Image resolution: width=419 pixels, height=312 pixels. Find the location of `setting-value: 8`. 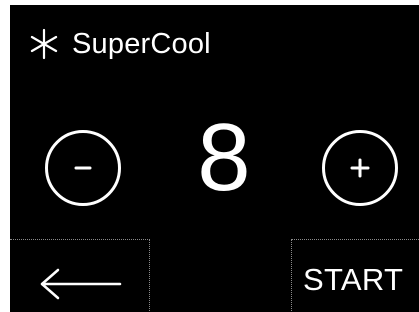

setting-value: 8 is located at coordinates (224, 157).